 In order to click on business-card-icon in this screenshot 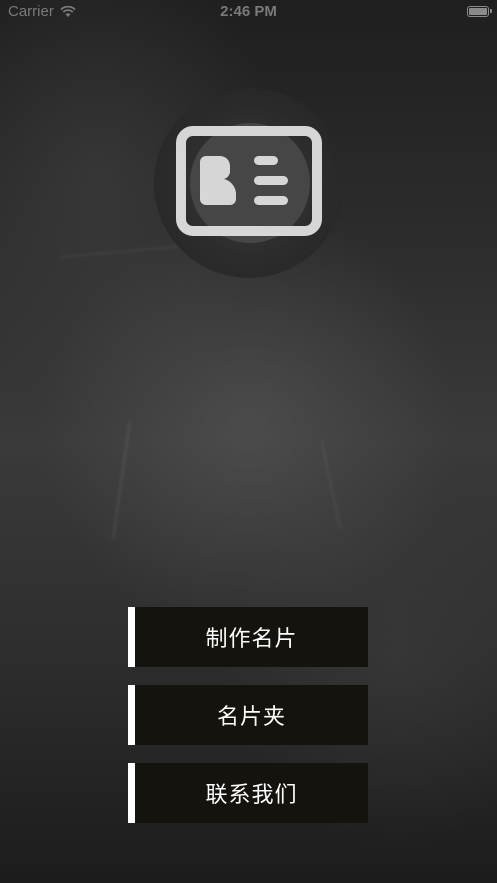, I will do `click(249, 181)`.